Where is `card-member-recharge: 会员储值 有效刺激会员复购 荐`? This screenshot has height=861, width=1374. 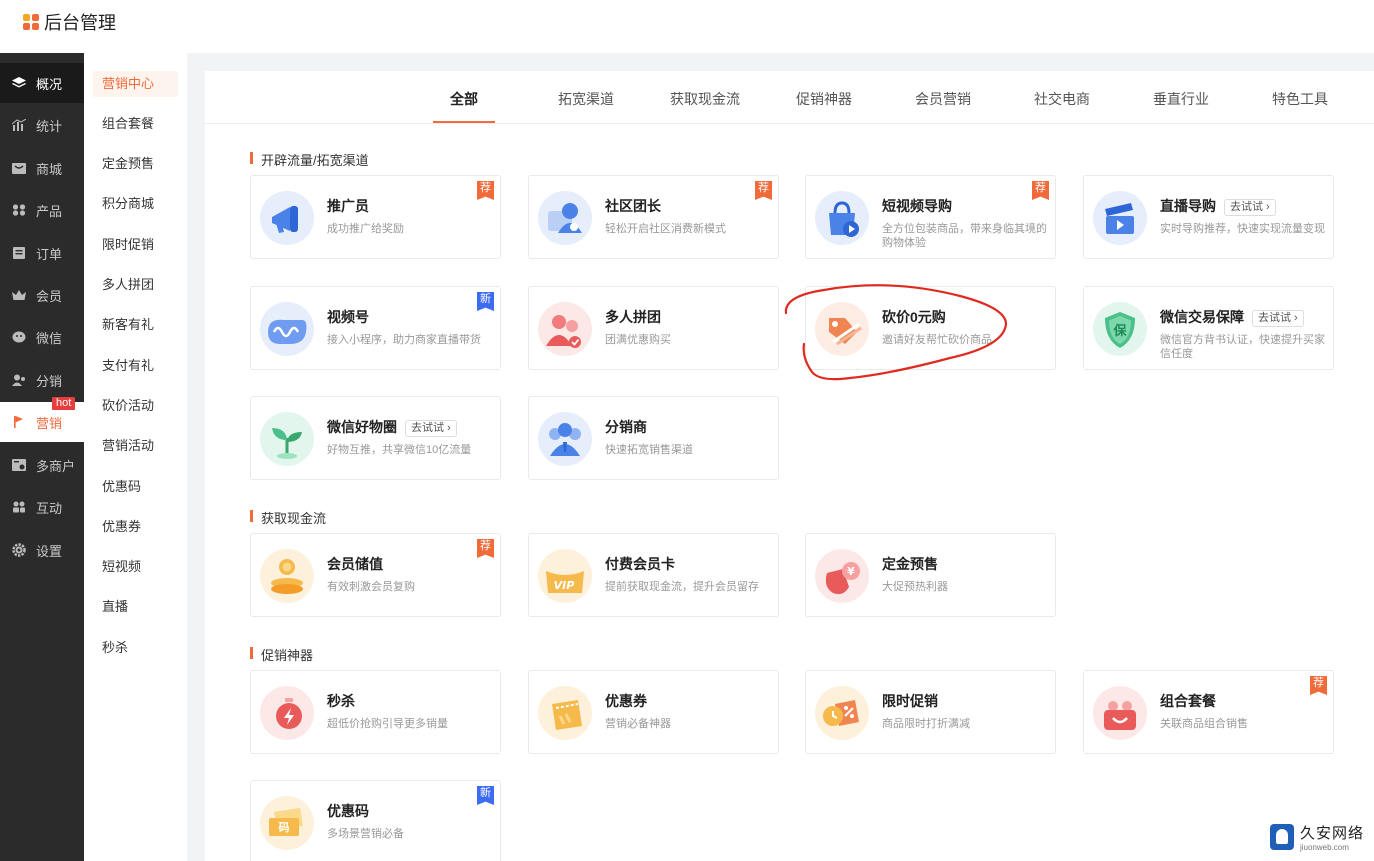
card-member-recharge: 会员储值 有效刺激会员复购 荐 is located at coordinates (375, 575).